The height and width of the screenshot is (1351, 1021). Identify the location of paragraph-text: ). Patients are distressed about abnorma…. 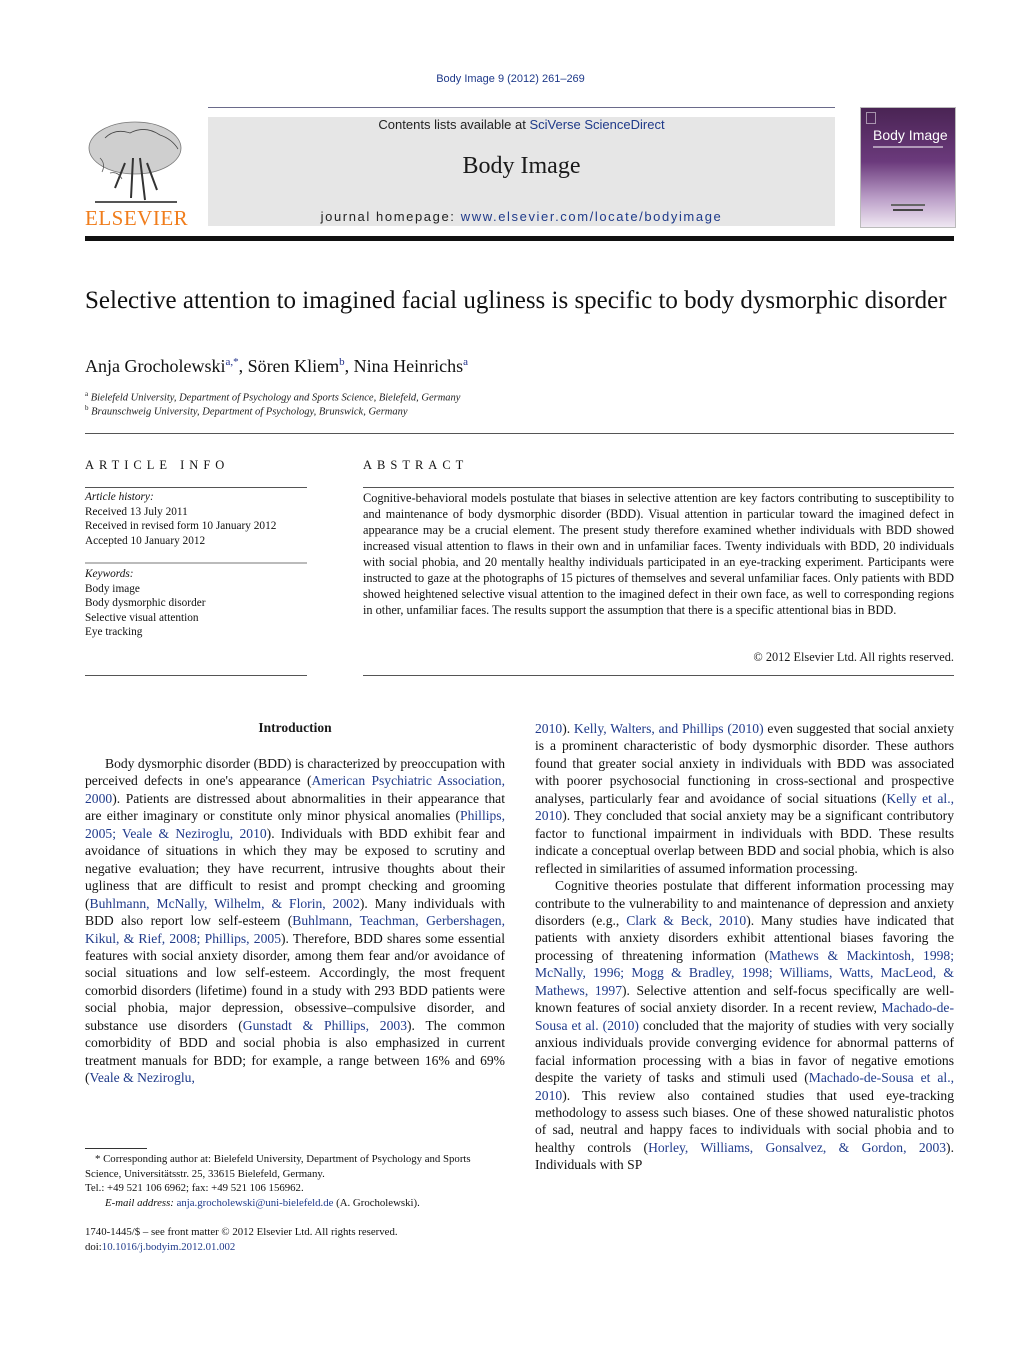
(295, 807).